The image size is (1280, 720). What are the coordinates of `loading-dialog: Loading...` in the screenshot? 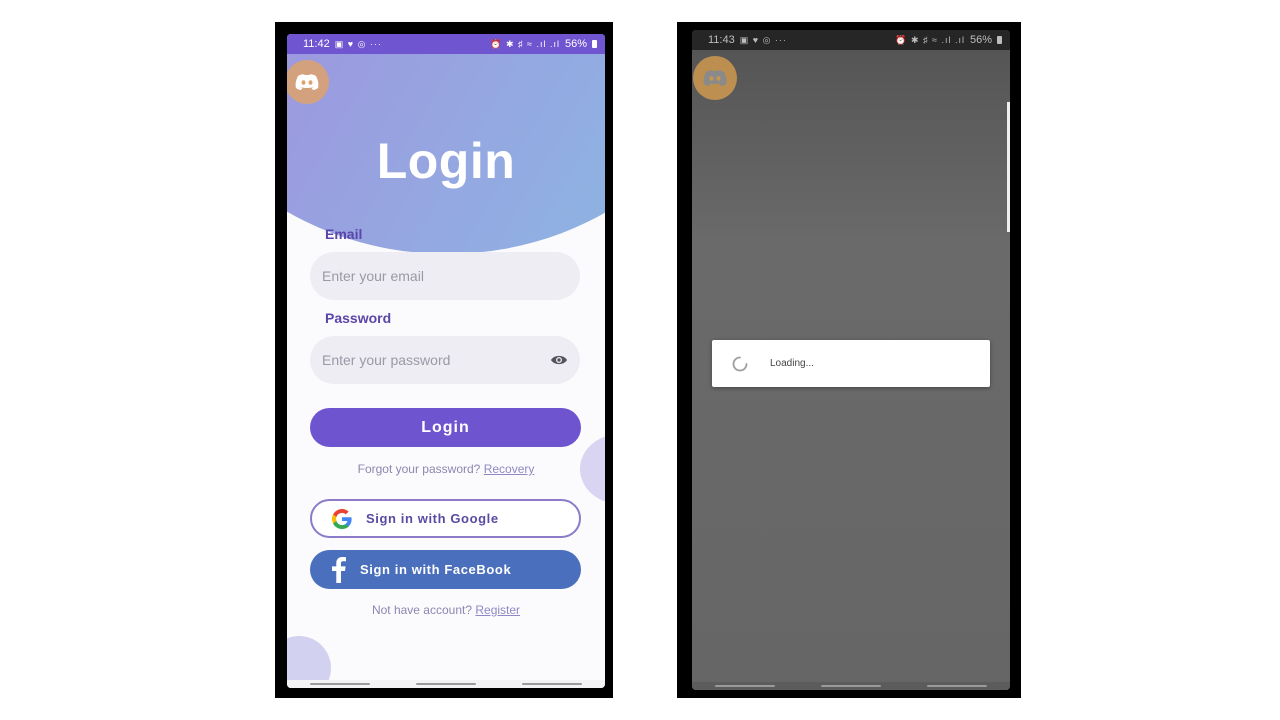 It's located at (851, 363).